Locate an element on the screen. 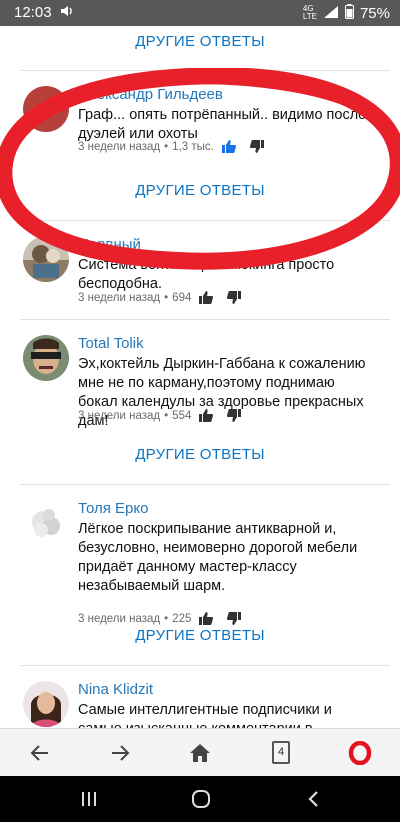 The image size is (400, 822). comment-author: Александр Гильдеев is located at coordinates (150, 94).